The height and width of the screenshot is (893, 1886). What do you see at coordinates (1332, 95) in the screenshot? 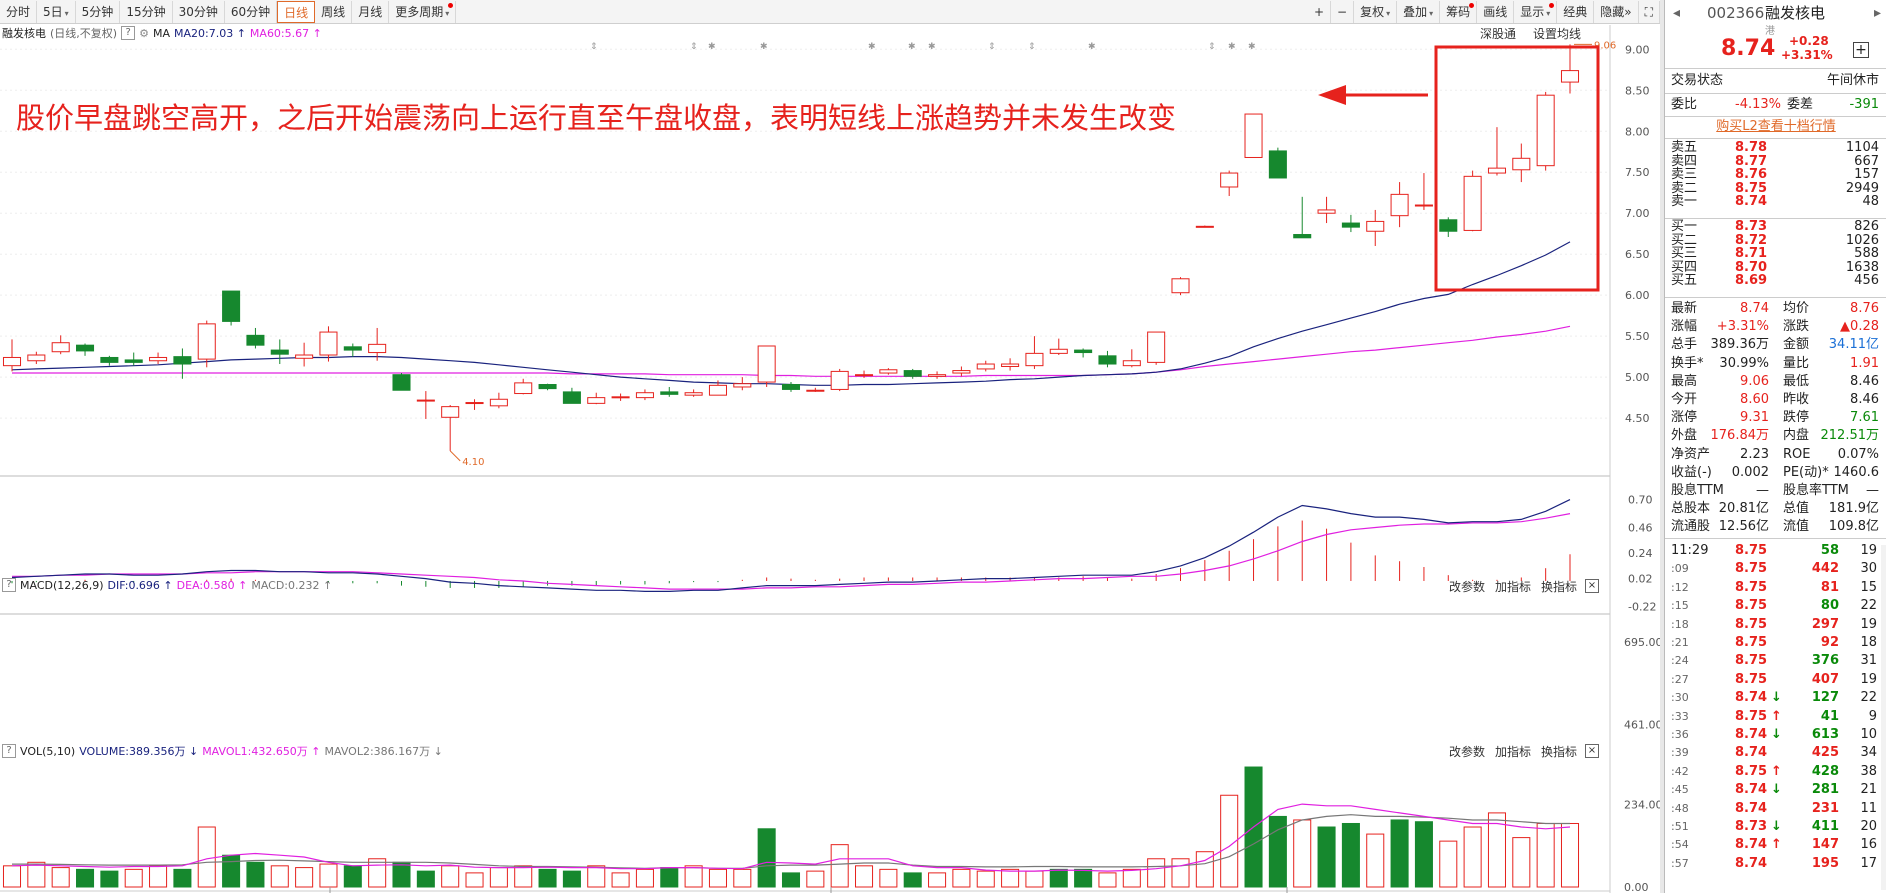
I see `annotation-arrow-head` at bounding box center [1332, 95].